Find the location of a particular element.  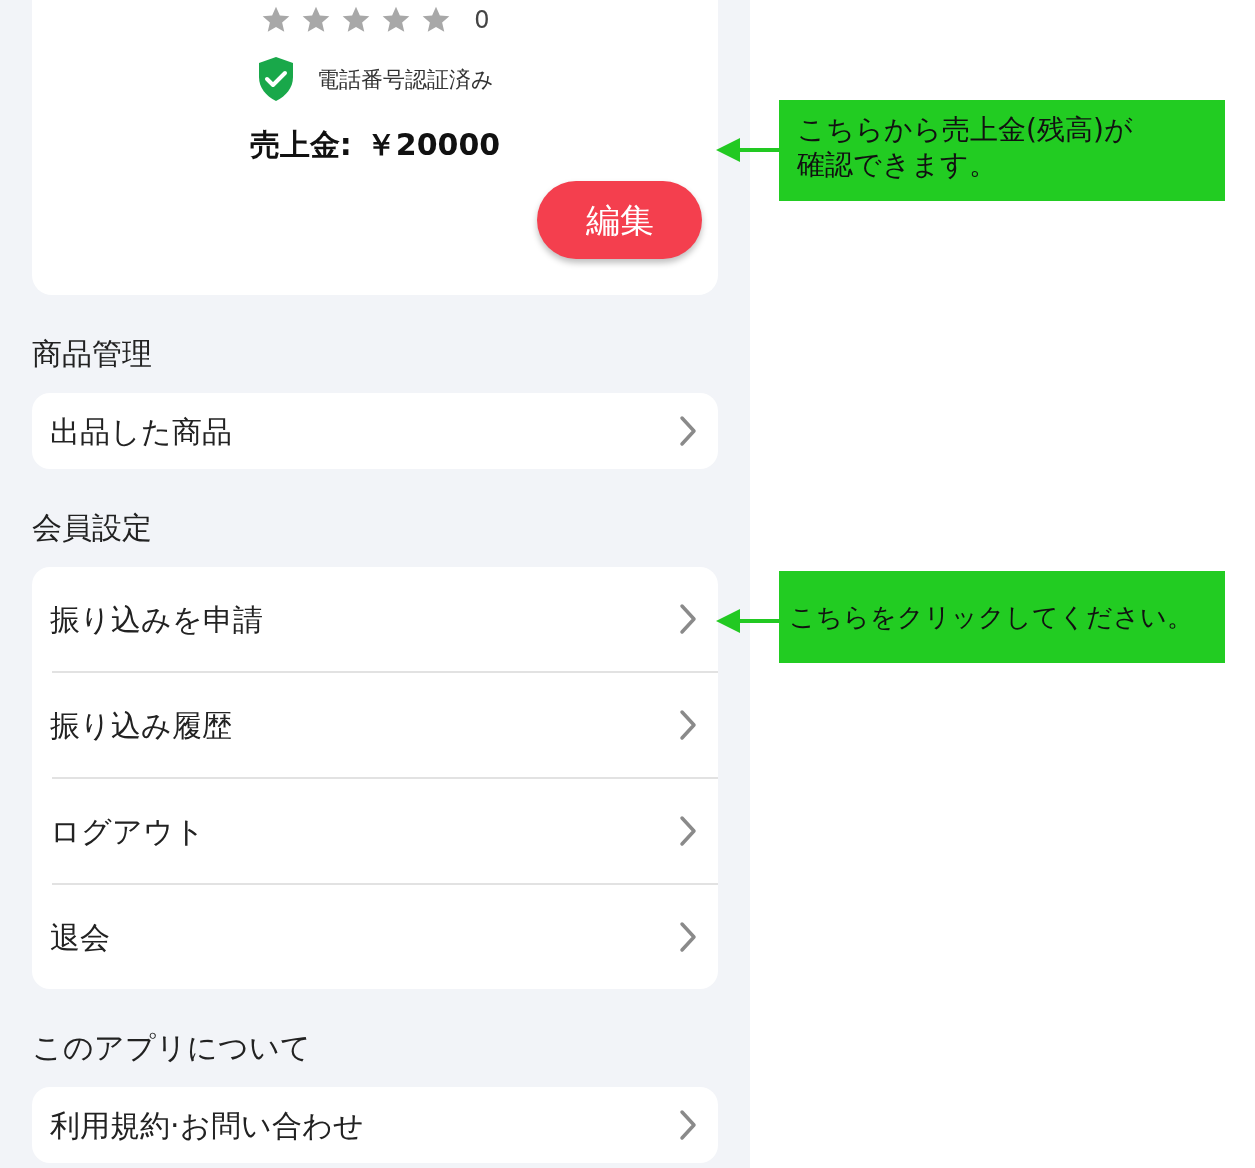

menu-item: 振り込み履歴 is located at coordinates (375, 725).